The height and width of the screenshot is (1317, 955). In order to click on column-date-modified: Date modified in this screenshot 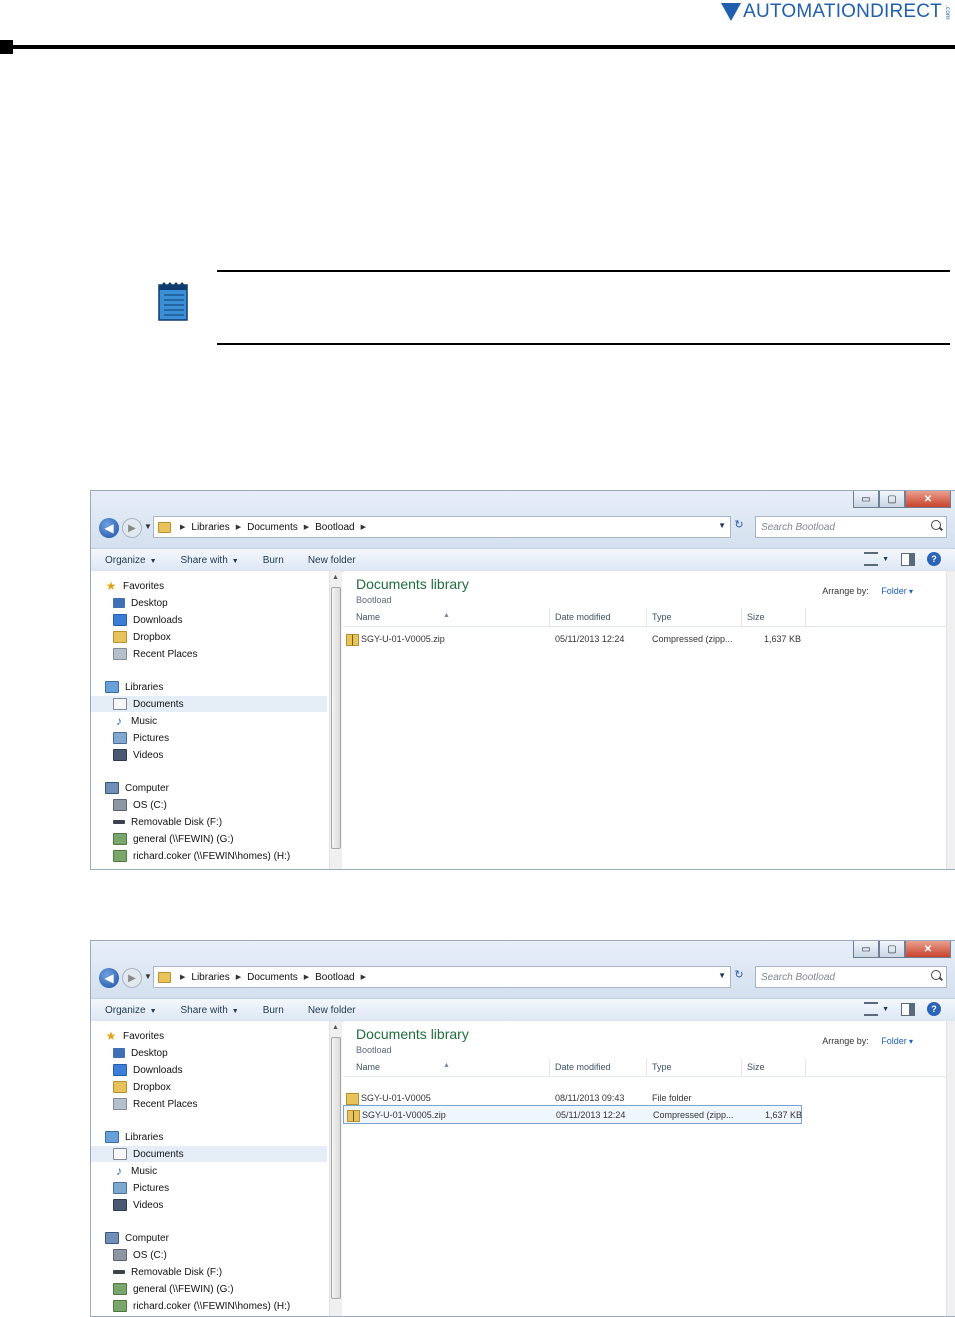, I will do `click(583, 617)`.